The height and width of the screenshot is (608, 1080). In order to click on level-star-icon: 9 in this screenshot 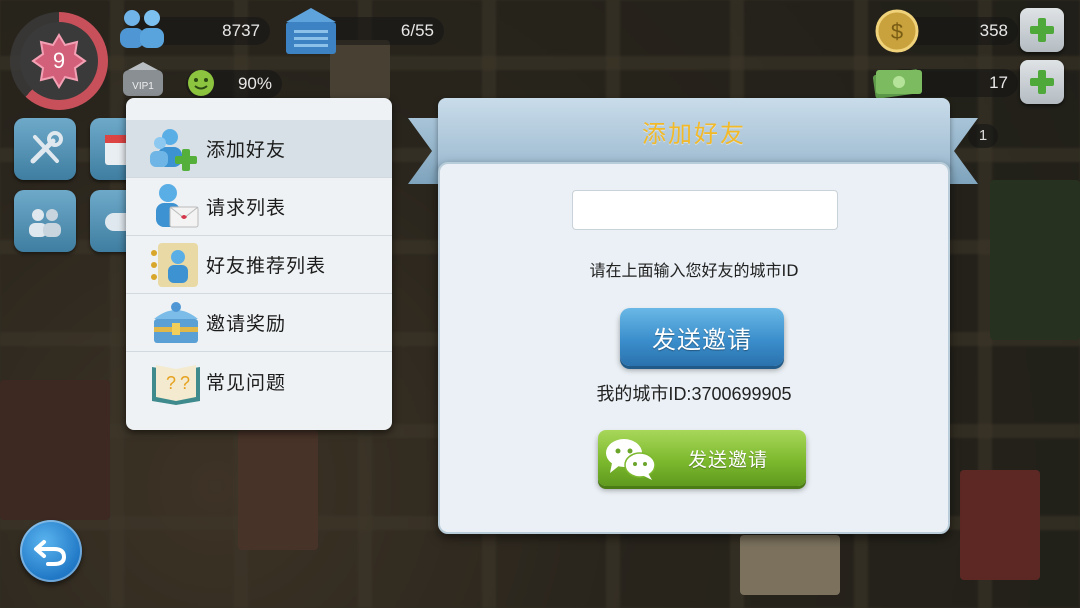, I will do `click(59, 61)`.